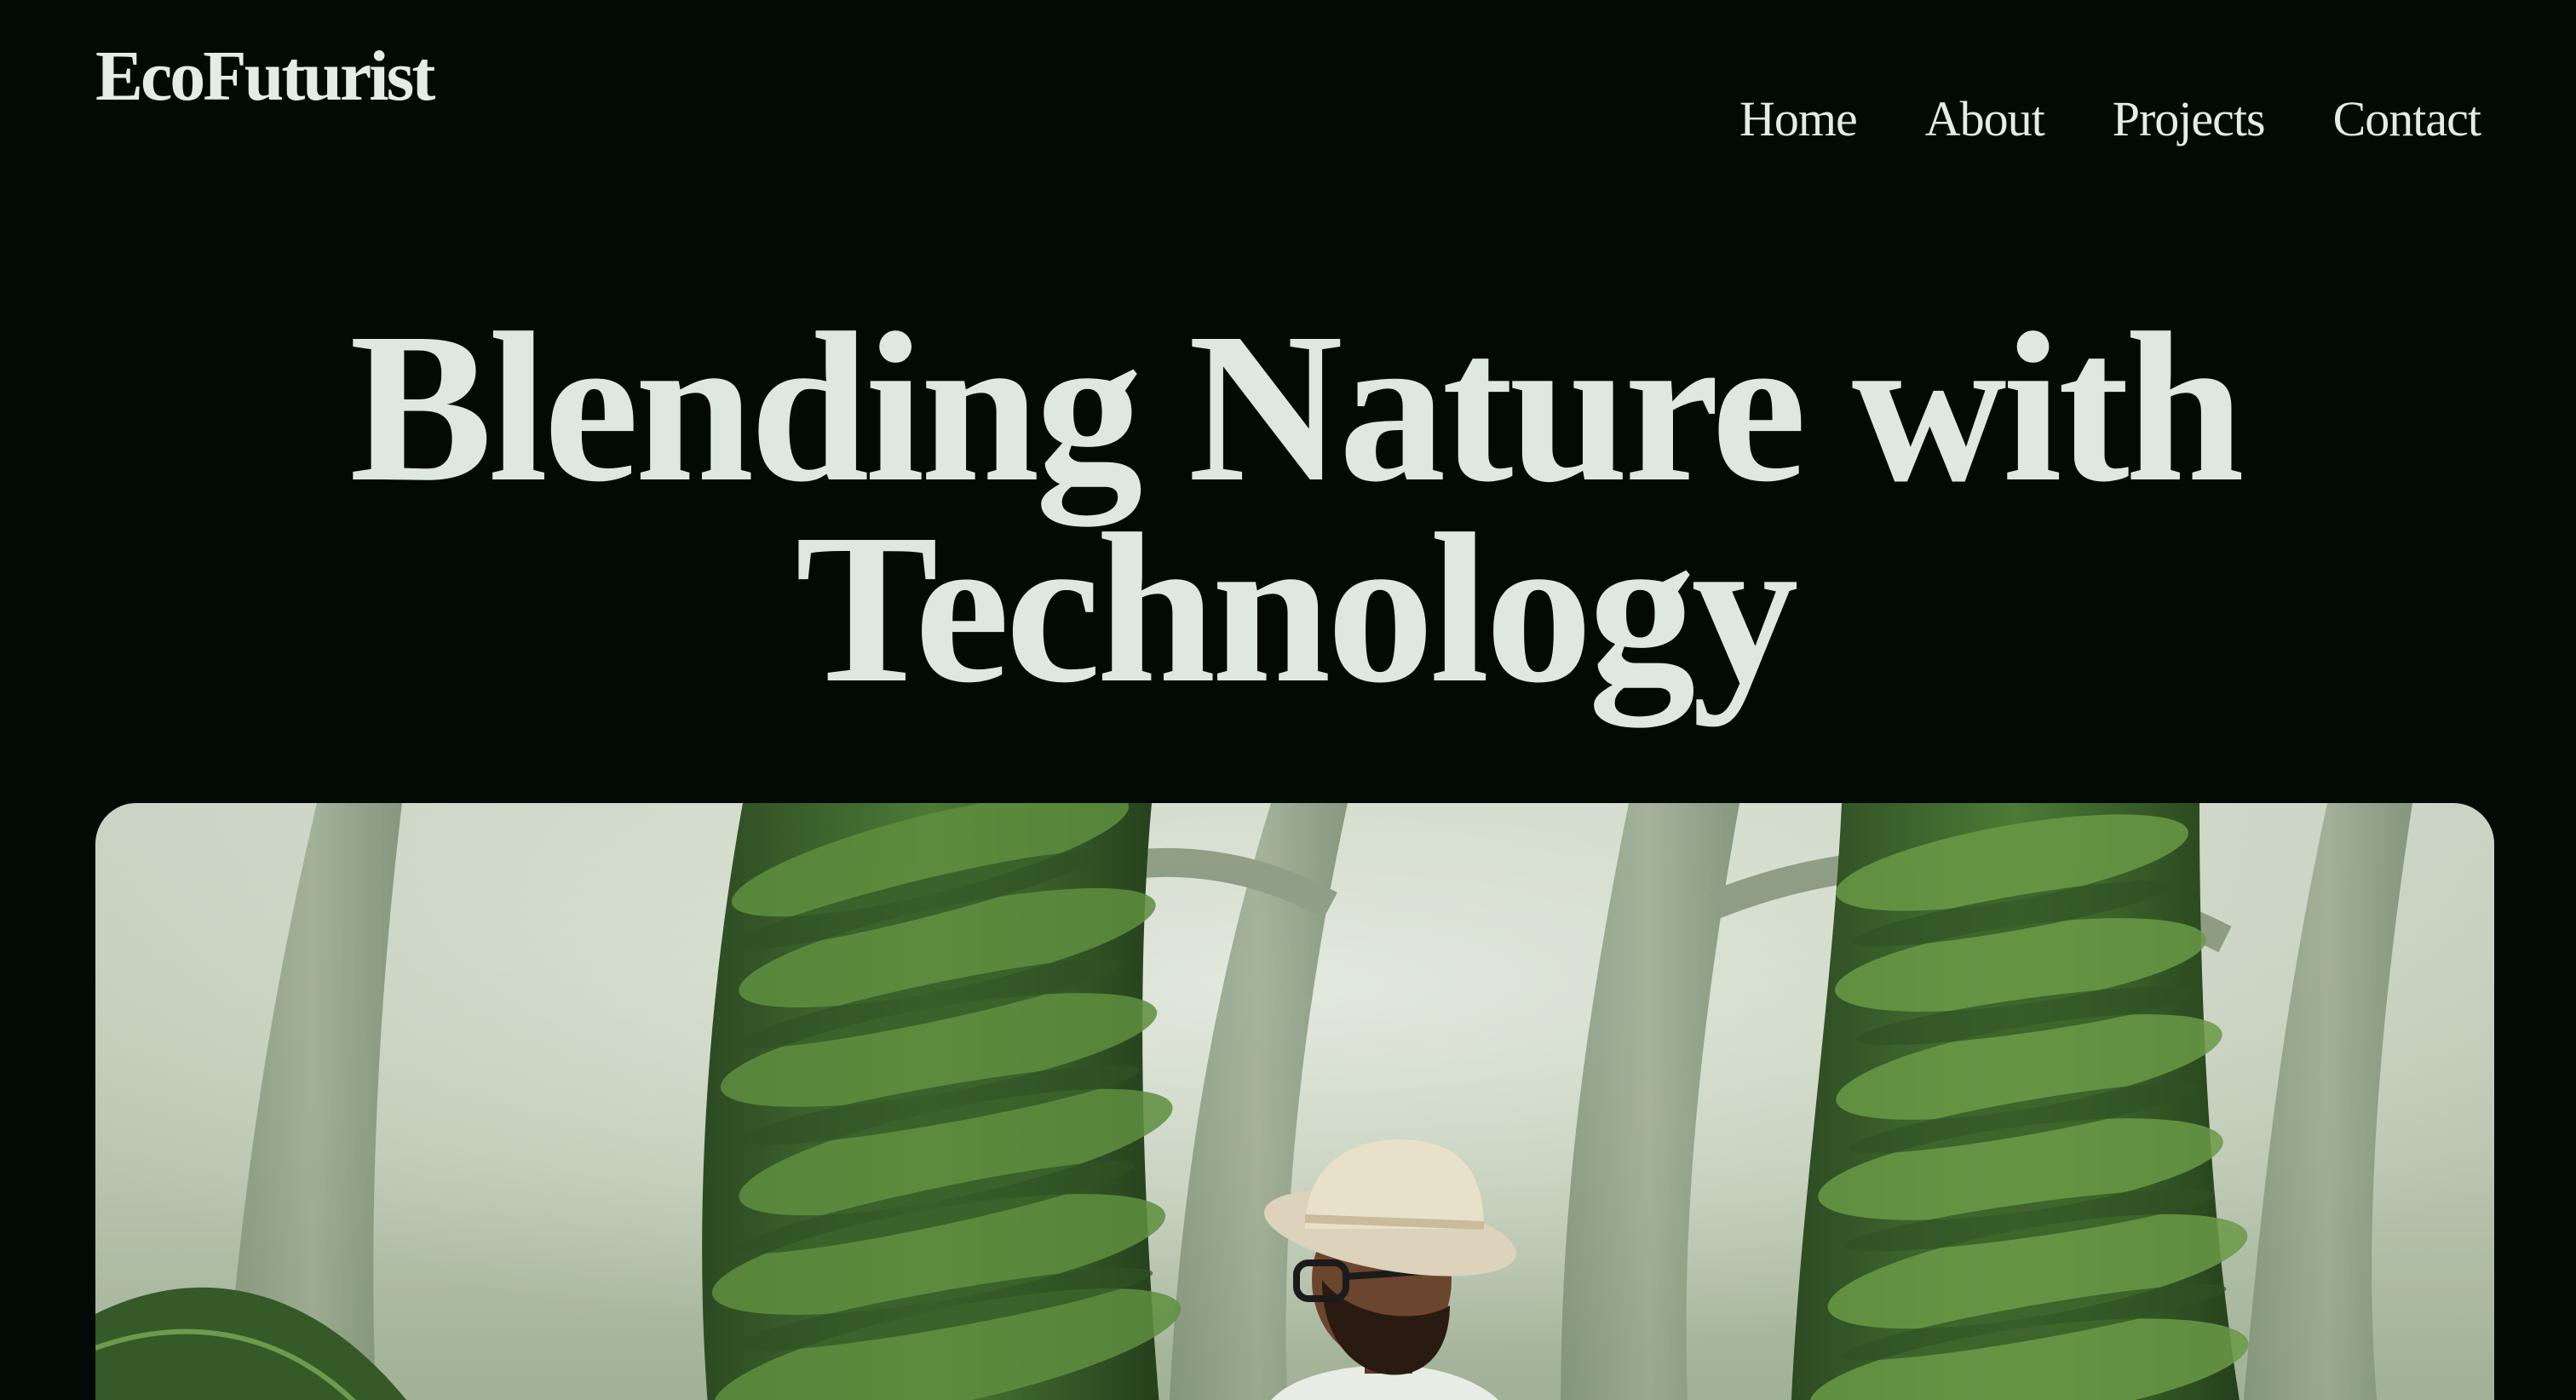 The height and width of the screenshot is (1400, 2576). What do you see at coordinates (265, 76) in the screenshot?
I see `logo: EcoFuturist` at bounding box center [265, 76].